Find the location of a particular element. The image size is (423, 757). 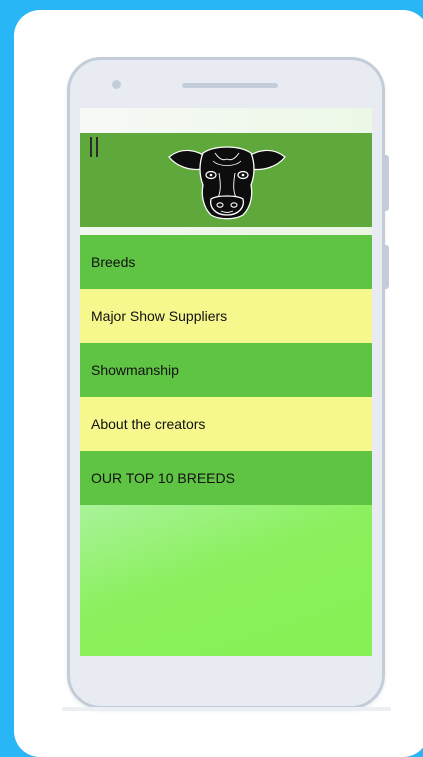

menu-item-label: OUR TOP 10 BREEDS is located at coordinates (163, 478).